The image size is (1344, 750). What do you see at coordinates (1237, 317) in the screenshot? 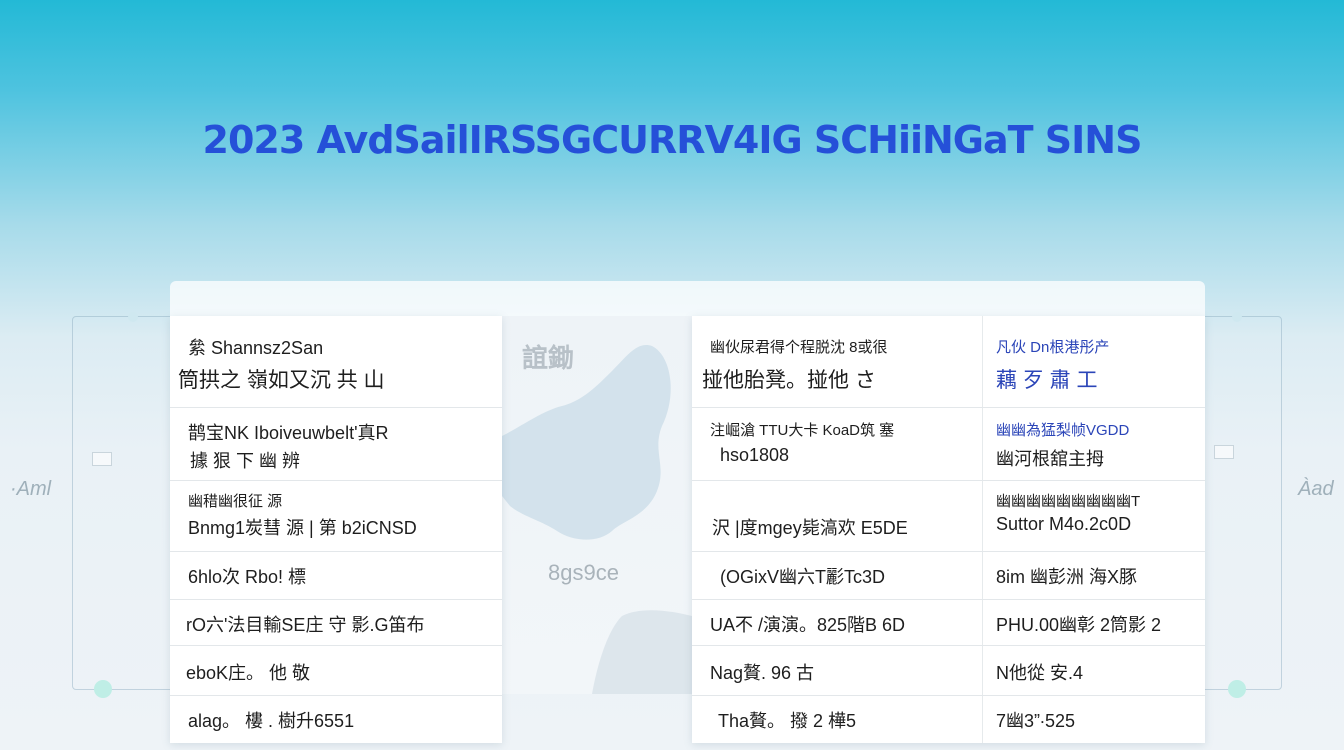
I see `decor-dot-right-top` at bounding box center [1237, 317].